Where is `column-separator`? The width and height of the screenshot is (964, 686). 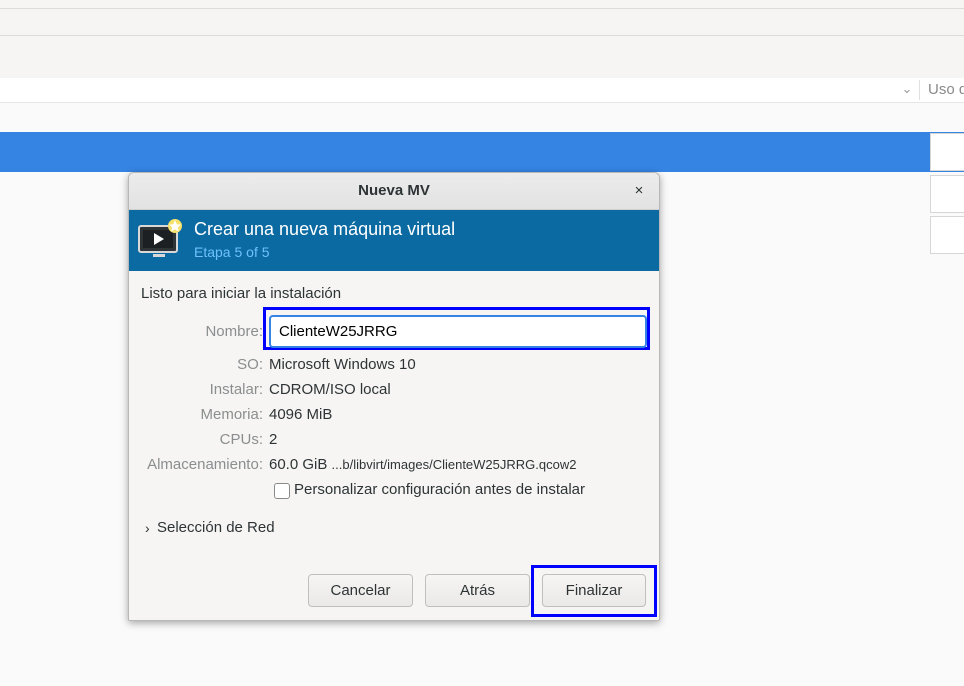 column-separator is located at coordinates (919, 90).